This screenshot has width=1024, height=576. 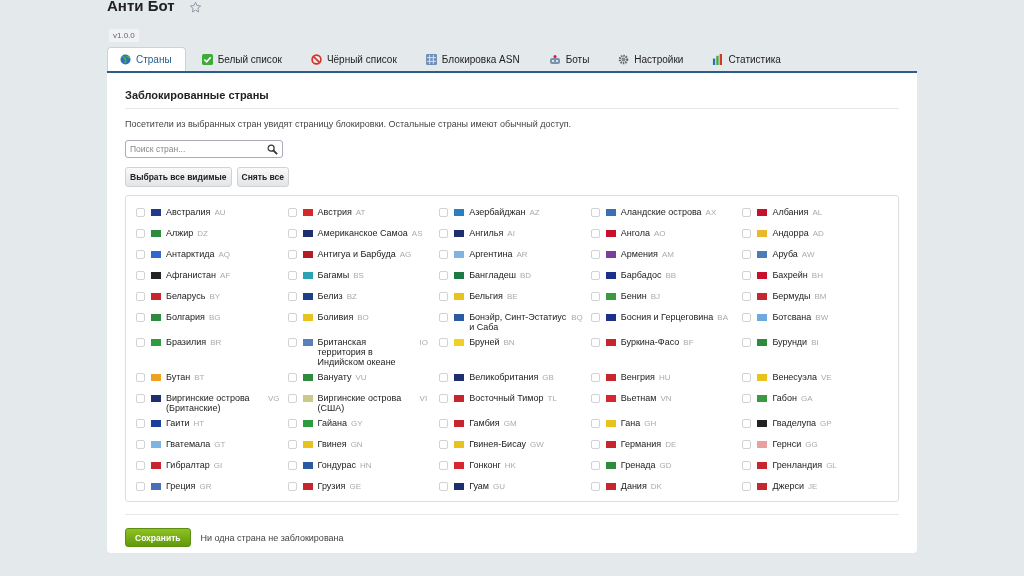 What do you see at coordinates (510, 423) in the screenshot?
I see `country-code: GM` at bounding box center [510, 423].